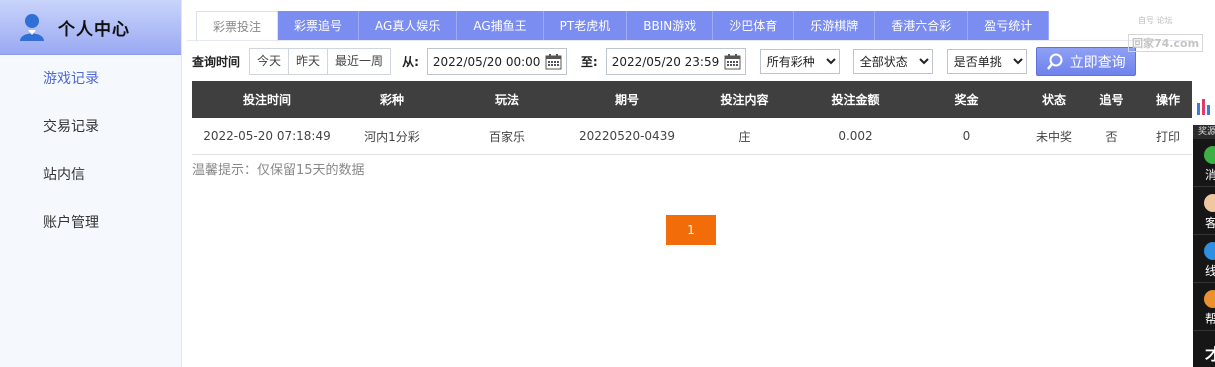 This screenshot has width=1215, height=367. Describe the element at coordinates (986, 61) in the screenshot. I see `single-bet-select: 是否单挑` at that location.